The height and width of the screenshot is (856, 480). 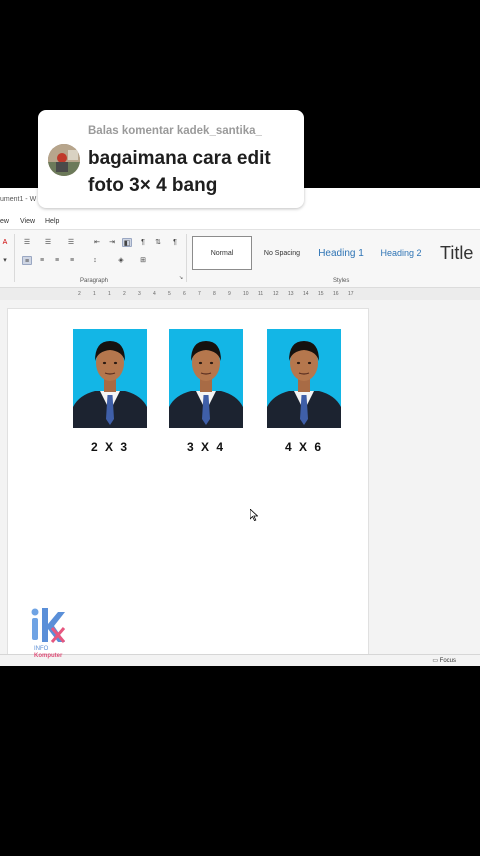 What do you see at coordinates (246, 294) in the screenshot?
I see `ruler-number: 10` at bounding box center [246, 294].